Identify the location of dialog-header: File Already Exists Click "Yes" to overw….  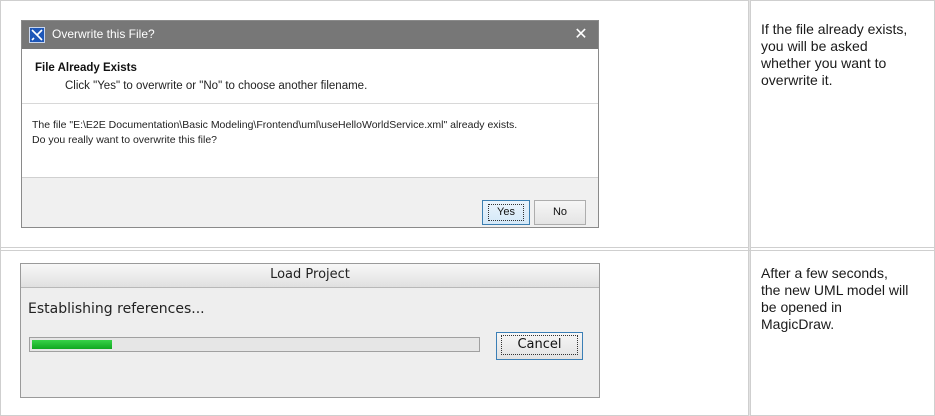
(310, 76).